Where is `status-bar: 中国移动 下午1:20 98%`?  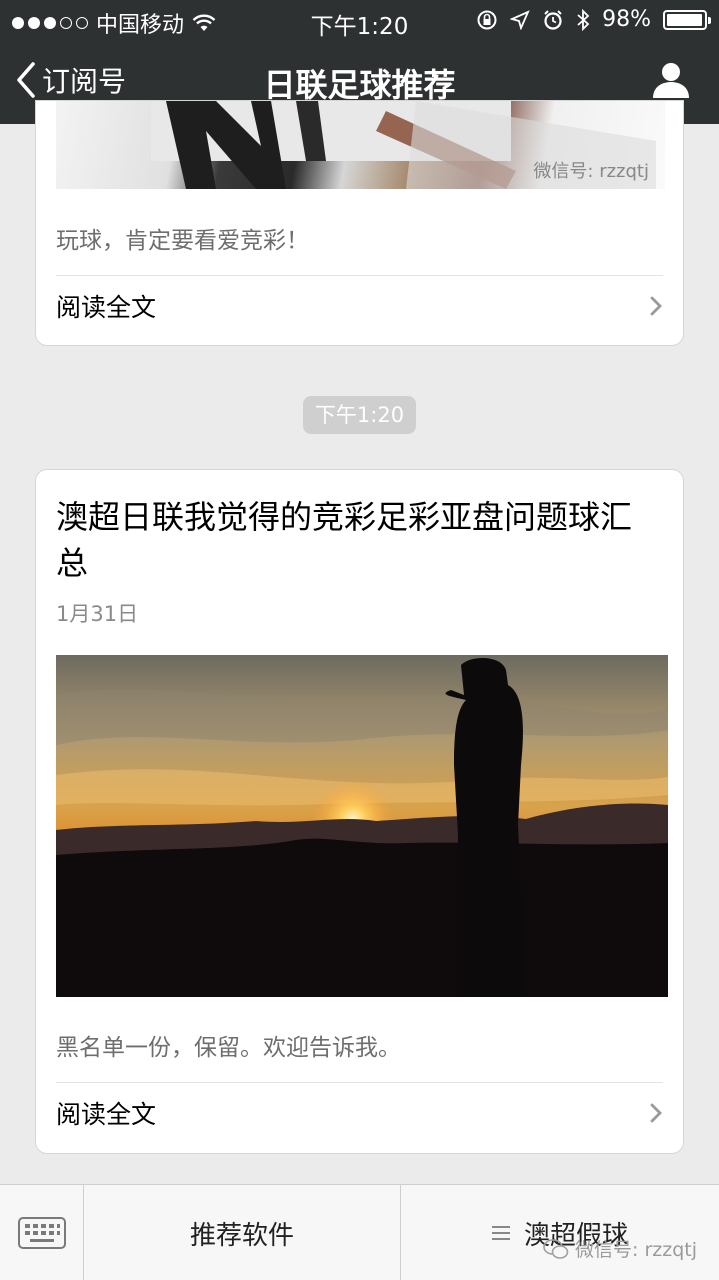 status-bar: 中国移动 下午1:20 98% is located at coordinates (359, 20).